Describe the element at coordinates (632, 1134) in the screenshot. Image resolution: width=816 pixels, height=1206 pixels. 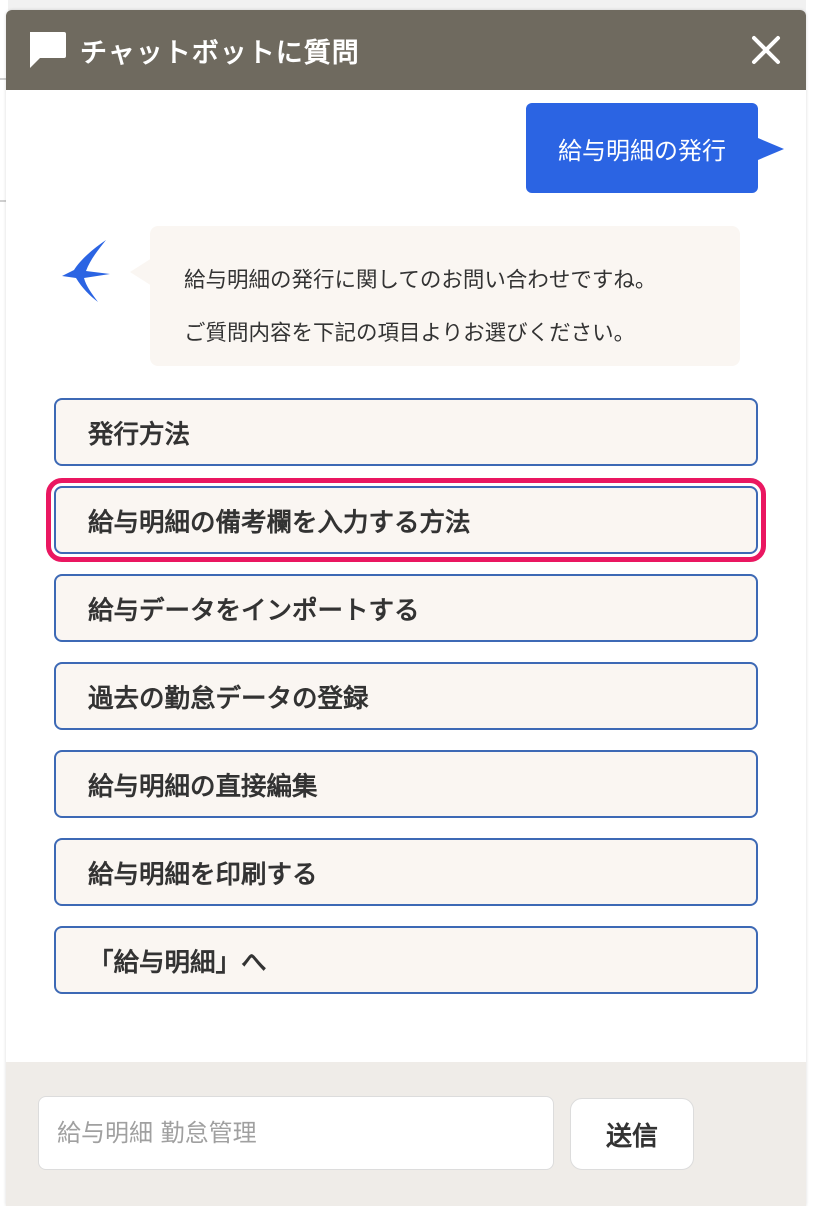
I see `send-button: 送信` at that location.